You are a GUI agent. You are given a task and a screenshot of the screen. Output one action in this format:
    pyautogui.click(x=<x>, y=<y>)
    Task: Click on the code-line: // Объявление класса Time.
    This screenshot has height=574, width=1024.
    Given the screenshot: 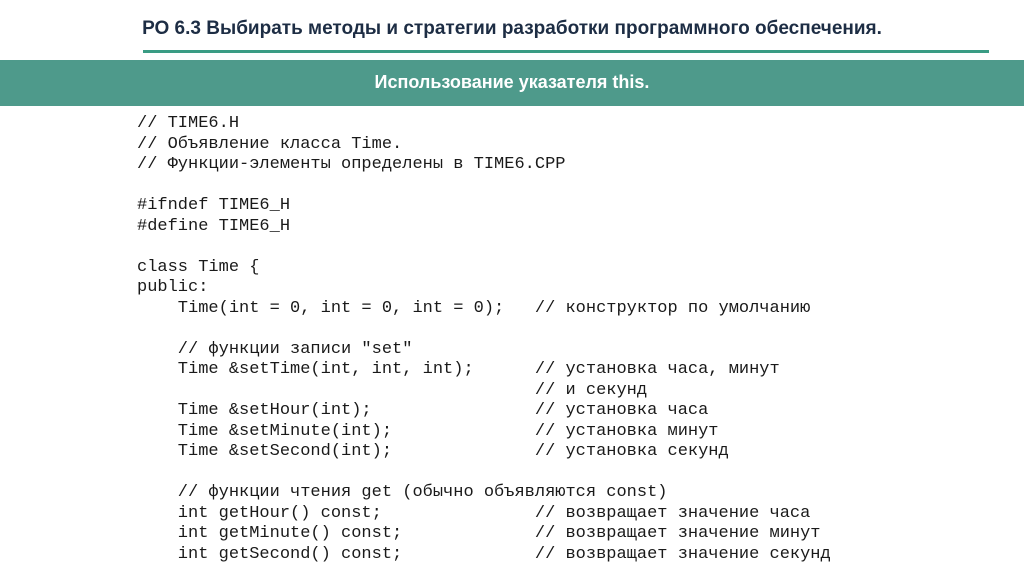 What is the action you would take?
    pyautogui.click(x=270, y=144)
    